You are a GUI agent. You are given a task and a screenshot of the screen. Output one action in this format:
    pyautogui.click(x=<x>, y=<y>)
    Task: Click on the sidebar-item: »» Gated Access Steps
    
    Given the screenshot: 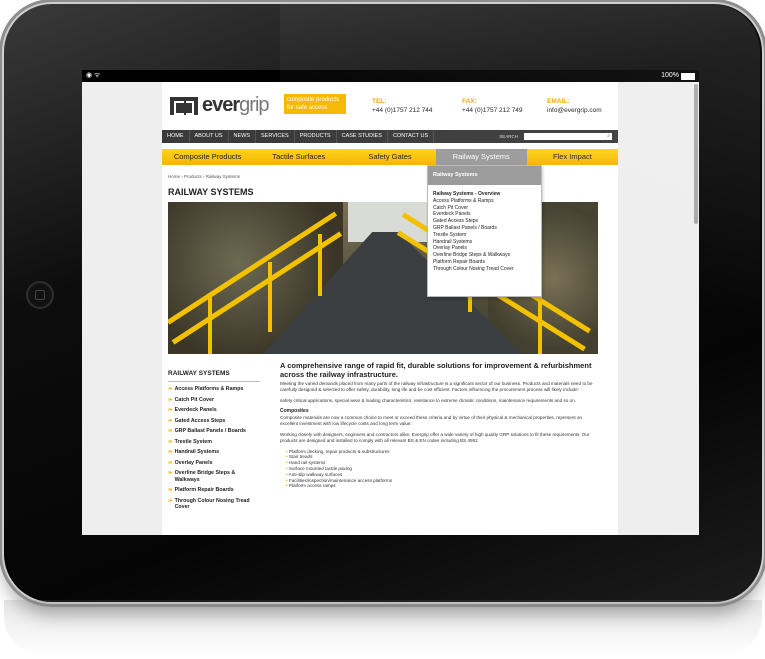 What is the action you would take?
    pyautogui.click(x=214, y=421)
    